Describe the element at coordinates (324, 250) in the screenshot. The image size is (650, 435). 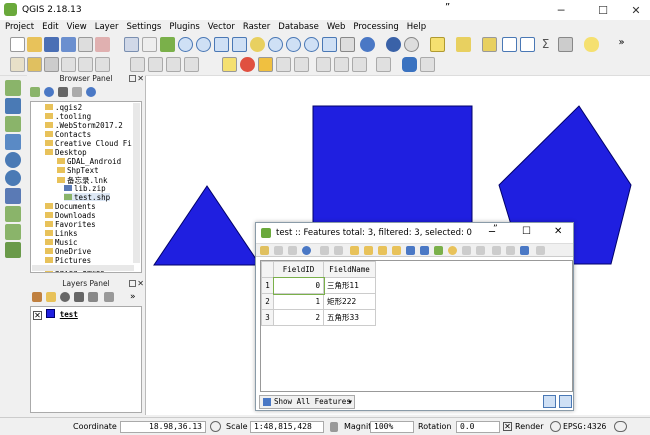
I see `add-feature-icon` at that location.